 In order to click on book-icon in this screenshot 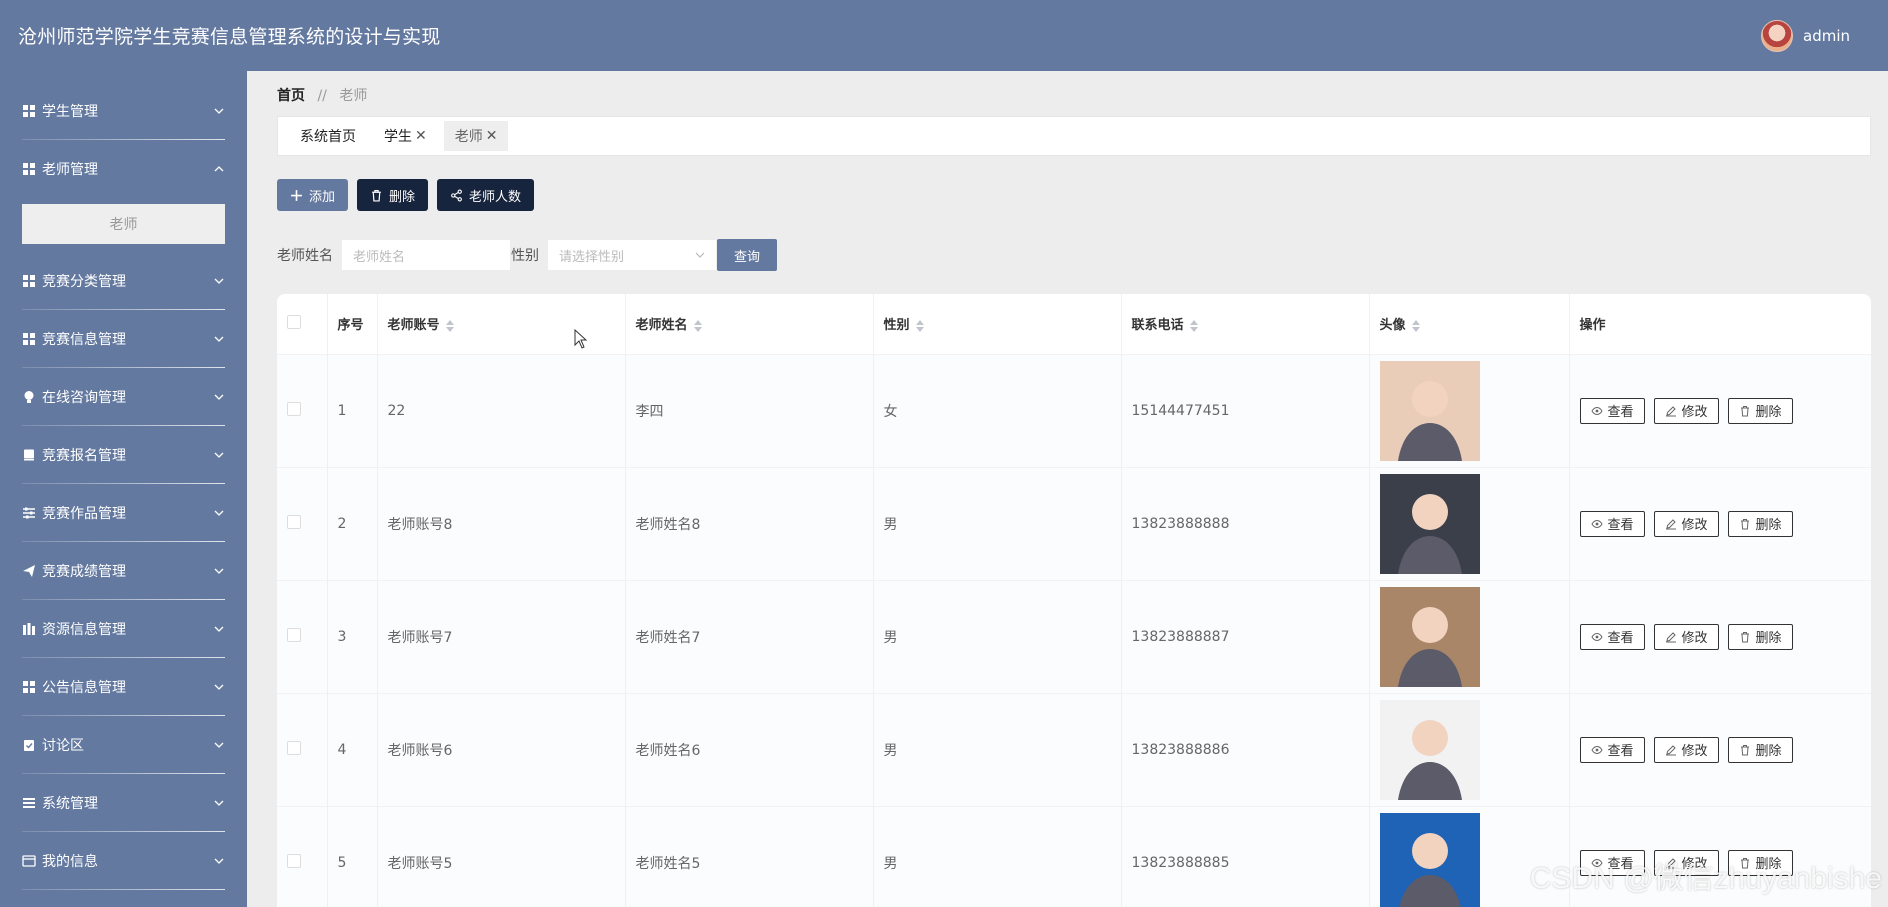, I will do `click(29, 455)`.